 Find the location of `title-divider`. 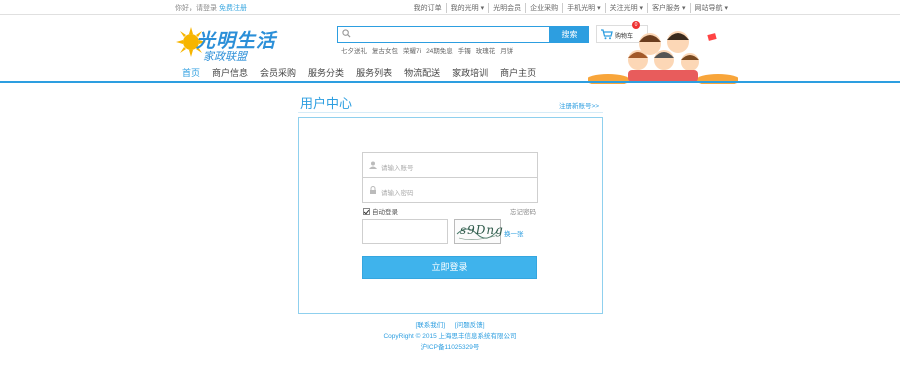

title-divider is located at coordinates (450, 112).